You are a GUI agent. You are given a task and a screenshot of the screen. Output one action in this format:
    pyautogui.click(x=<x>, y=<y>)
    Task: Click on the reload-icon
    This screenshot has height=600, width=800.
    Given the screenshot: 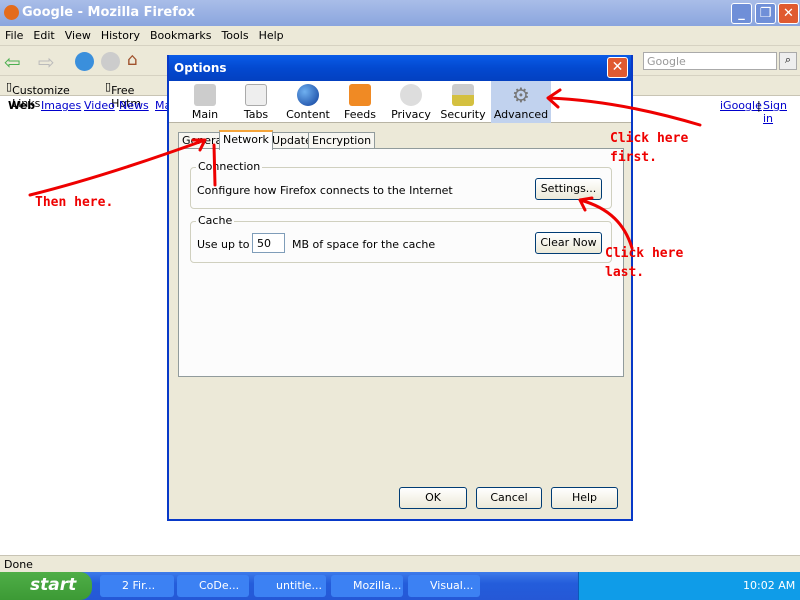 What is the action you would take?
    pyautogui.click(x=84, y=61)
    